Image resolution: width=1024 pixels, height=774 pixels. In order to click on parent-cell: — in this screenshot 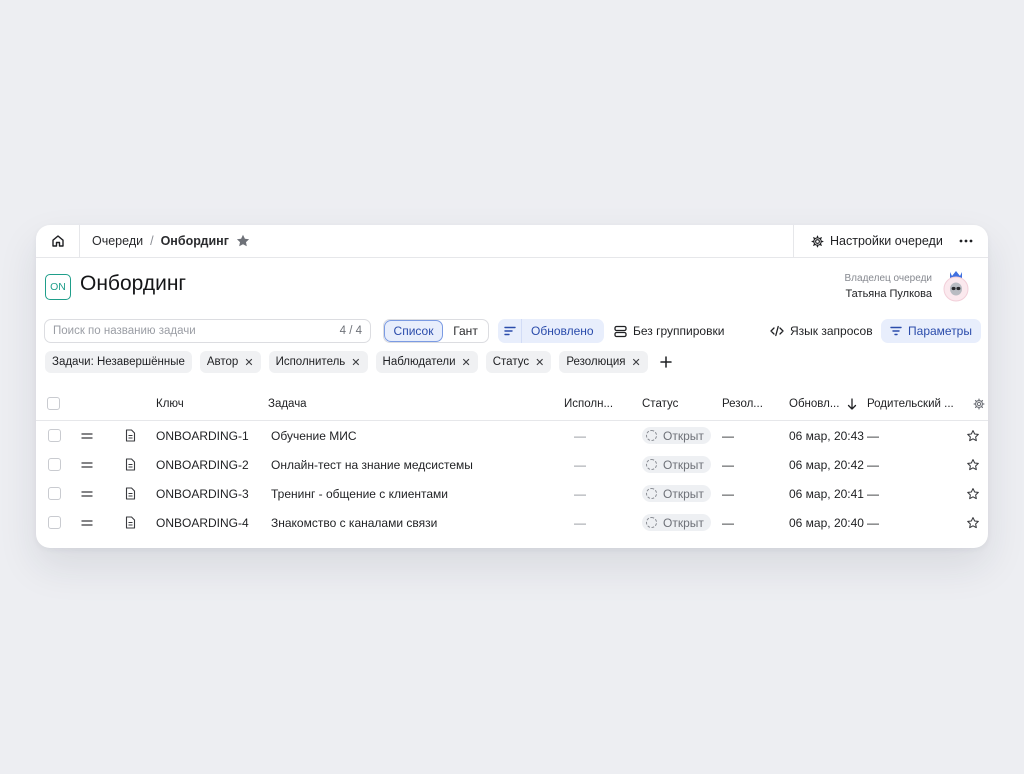, I will do `click(873, 522)`.